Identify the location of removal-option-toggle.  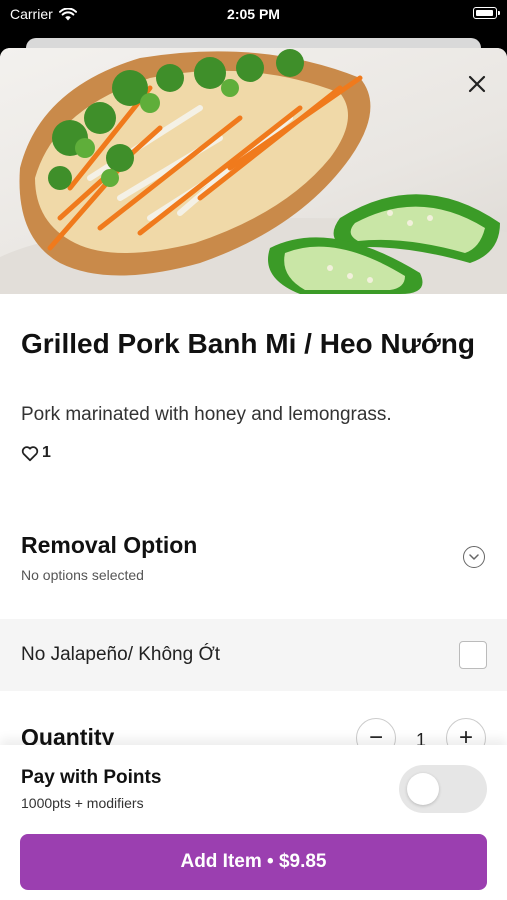
(474, 557).